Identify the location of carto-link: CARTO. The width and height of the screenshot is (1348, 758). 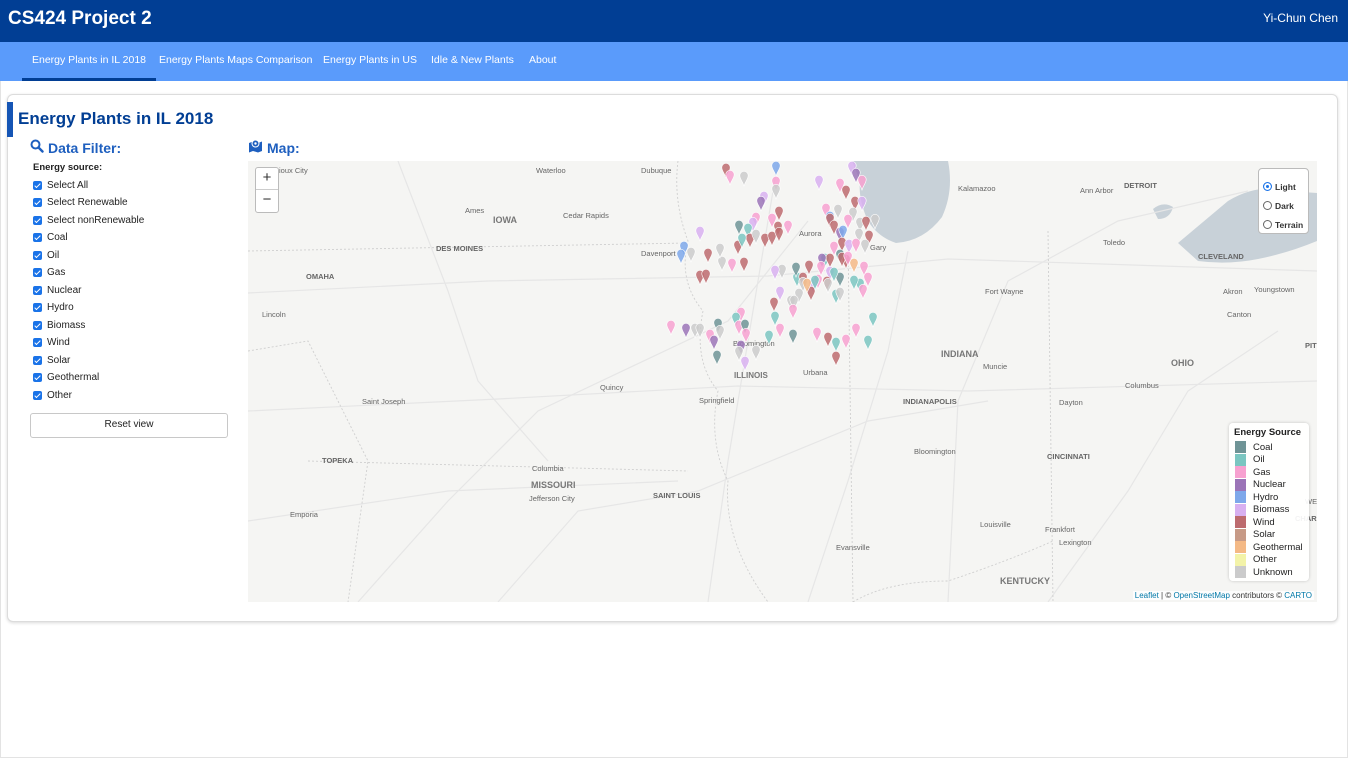
(1298, 595).